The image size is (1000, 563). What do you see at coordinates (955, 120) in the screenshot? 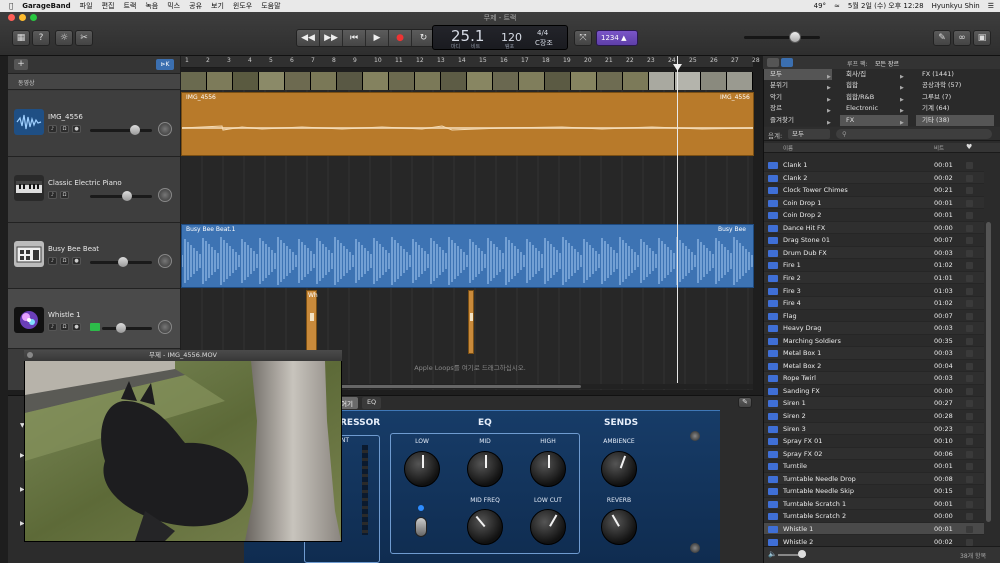
I see `category-item: 기타 (38)` at bounding box center [955, 120].